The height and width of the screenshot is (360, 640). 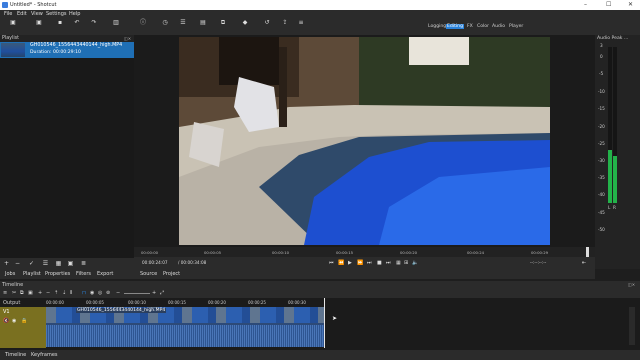 I want to click on zoom-fit-icon: ⤢, so click(x=162, y=293).